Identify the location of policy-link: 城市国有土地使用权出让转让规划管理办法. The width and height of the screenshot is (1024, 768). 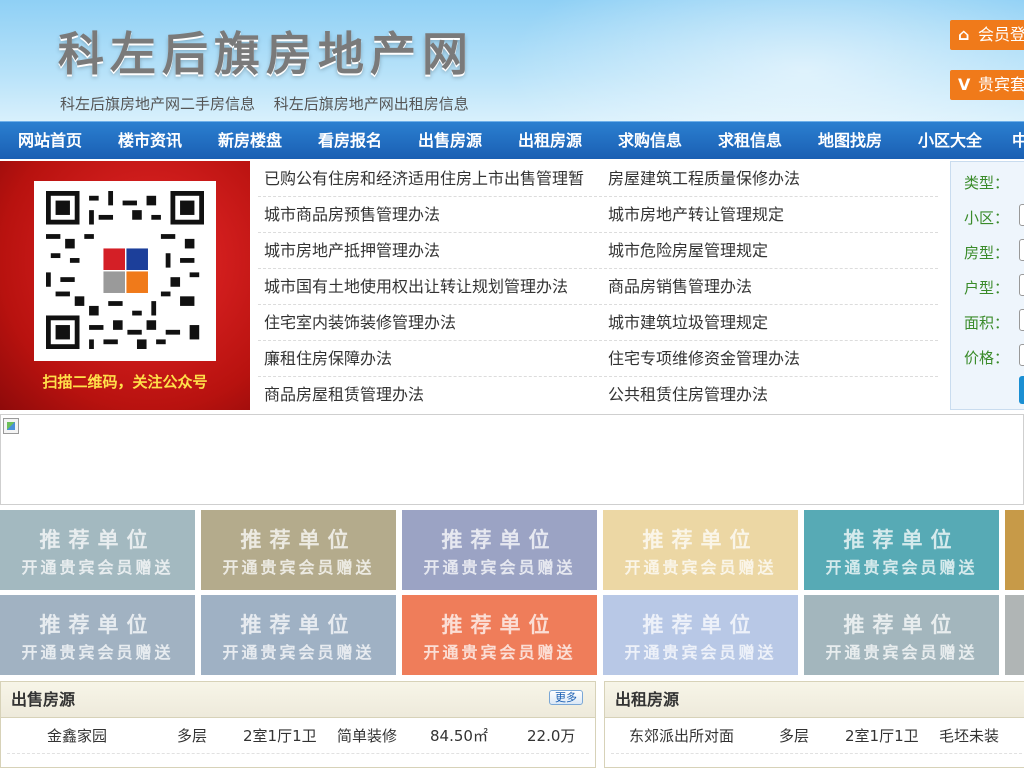
(429, 287).